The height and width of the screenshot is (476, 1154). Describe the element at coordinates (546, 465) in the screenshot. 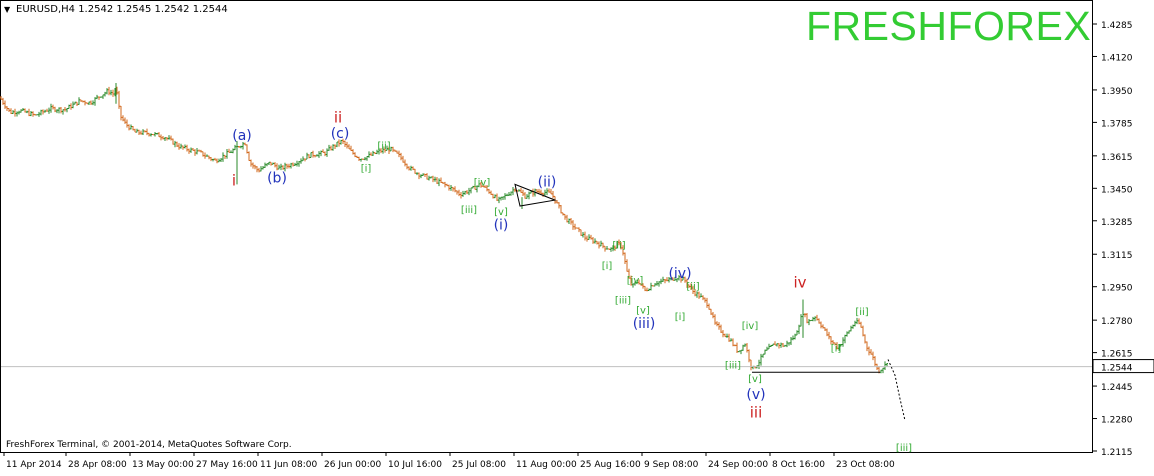

I see `time-tick-label: 11 Aug 00:00` at that location.